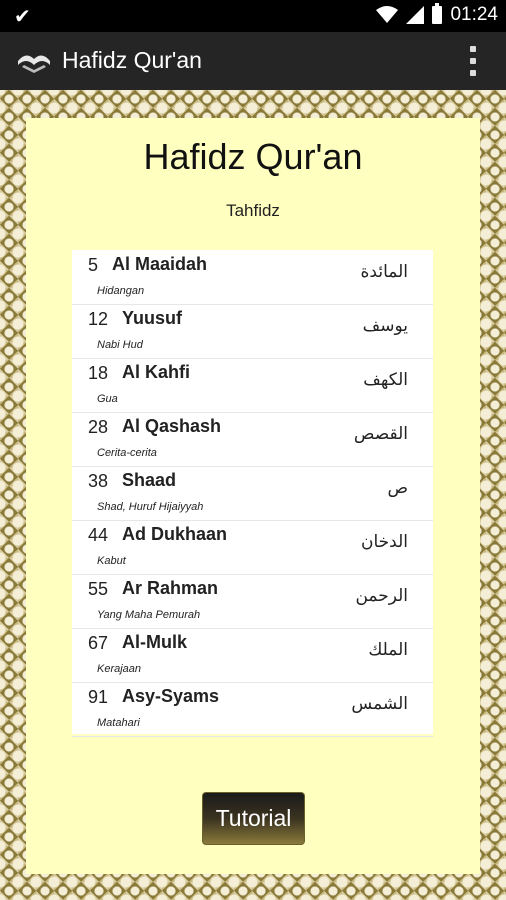 This screenshot has width=506, height=900. I want to click on surah-meaning: Cerita-cerita, so click(127, 453).